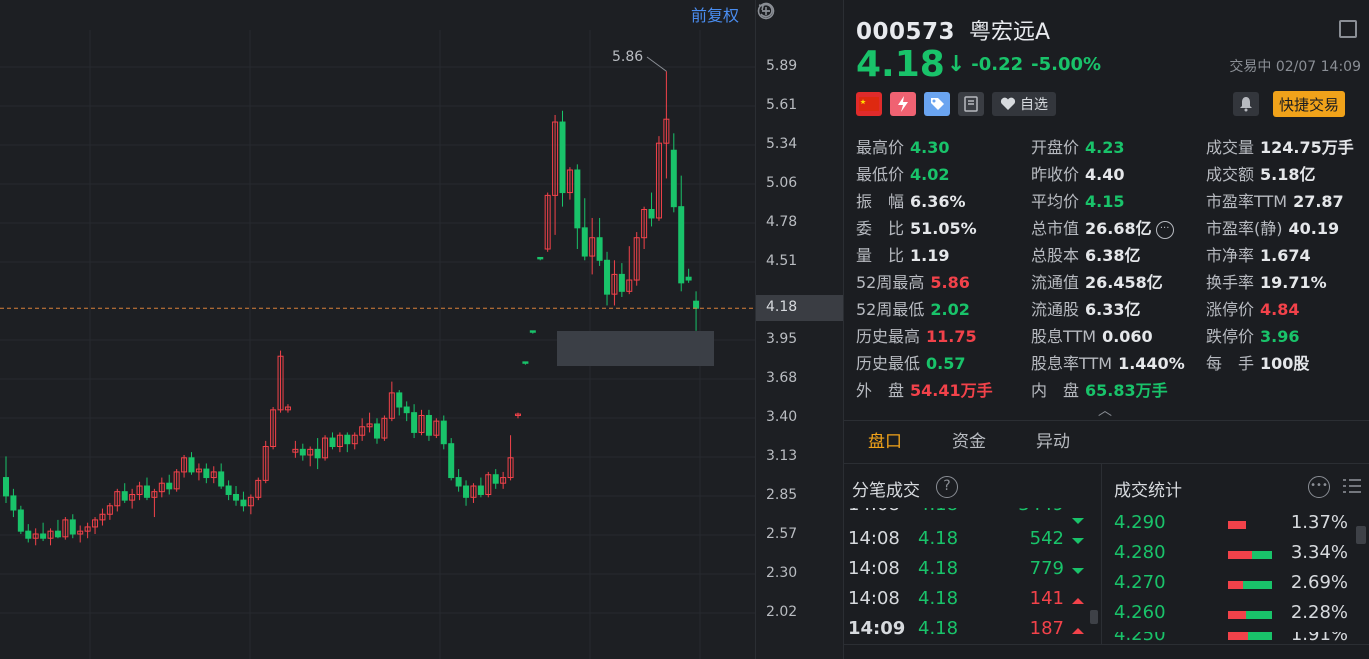  Describe the element at coordinates (1055, 390) in the screenshot. I see `stat-label: 内 盘` at that location.